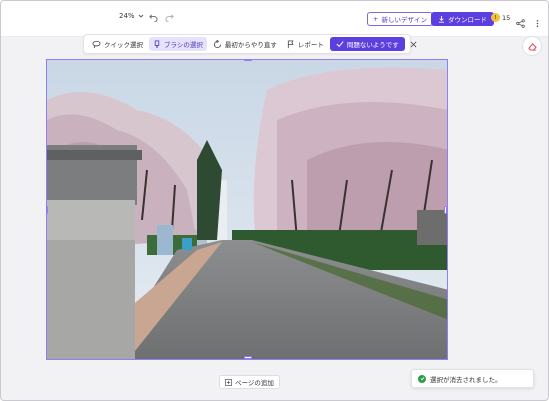 The image size is (549, 401). I want to click on success-check-icon, so click(422, 378).